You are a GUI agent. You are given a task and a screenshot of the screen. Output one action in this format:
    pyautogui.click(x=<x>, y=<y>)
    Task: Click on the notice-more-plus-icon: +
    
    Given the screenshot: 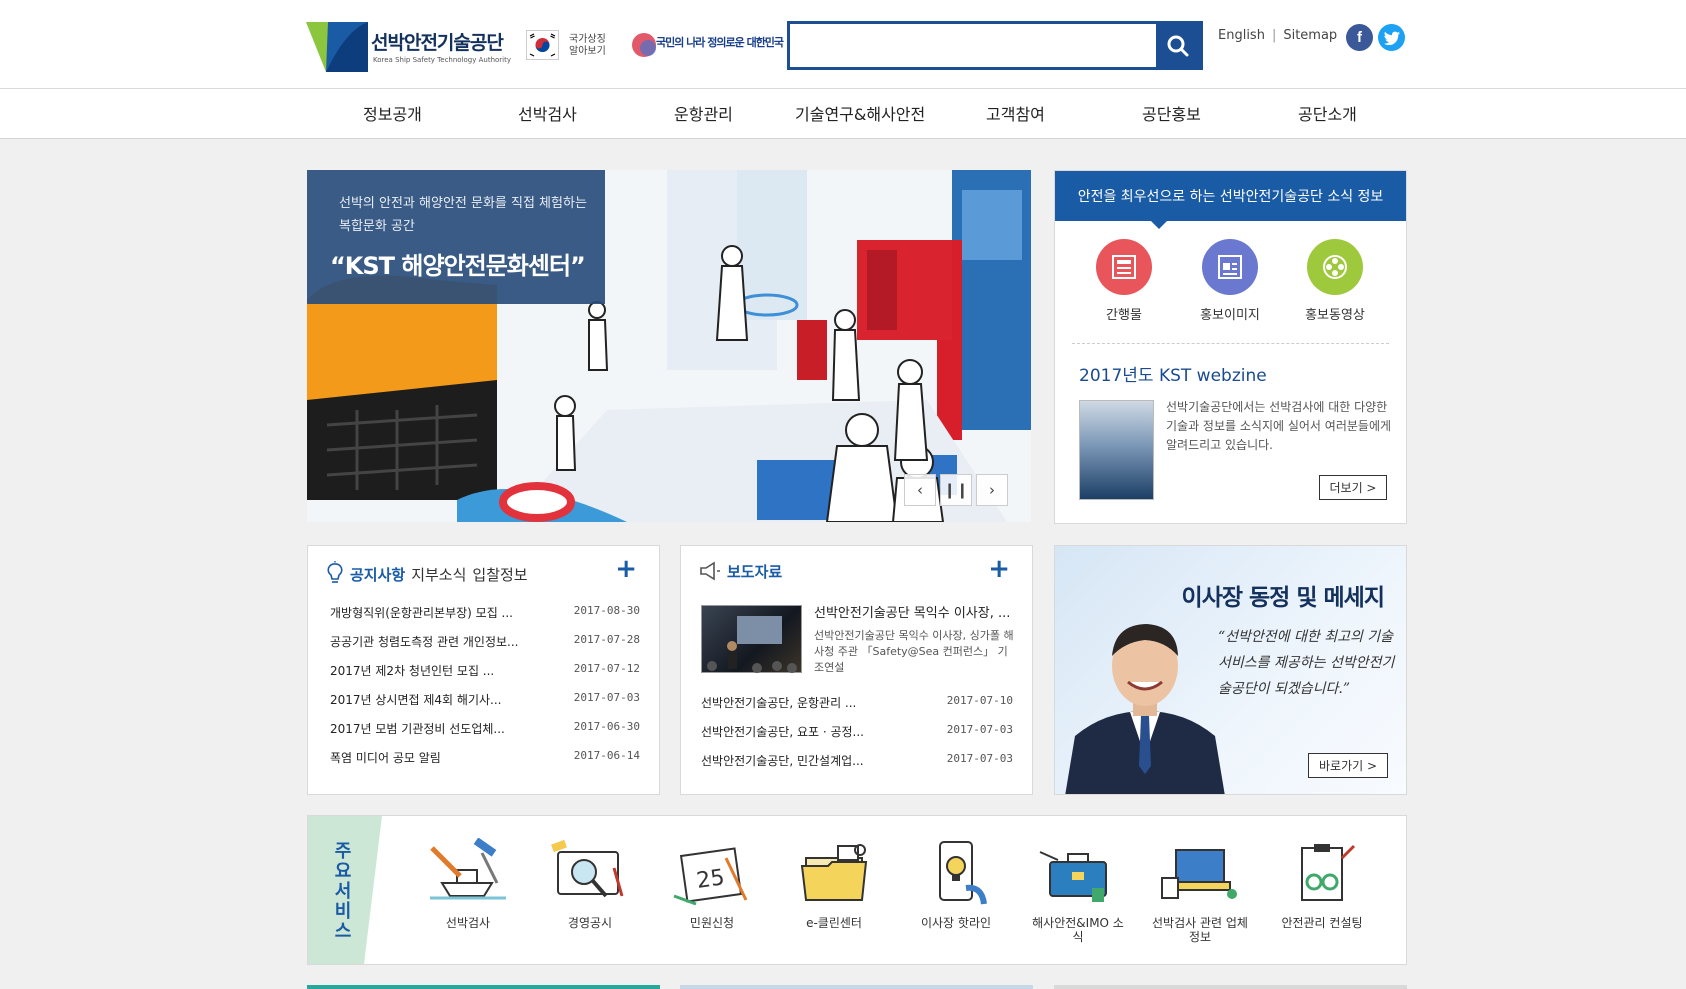 What is the action you would take?
    pyautogui.click(x=626, y=569)
    